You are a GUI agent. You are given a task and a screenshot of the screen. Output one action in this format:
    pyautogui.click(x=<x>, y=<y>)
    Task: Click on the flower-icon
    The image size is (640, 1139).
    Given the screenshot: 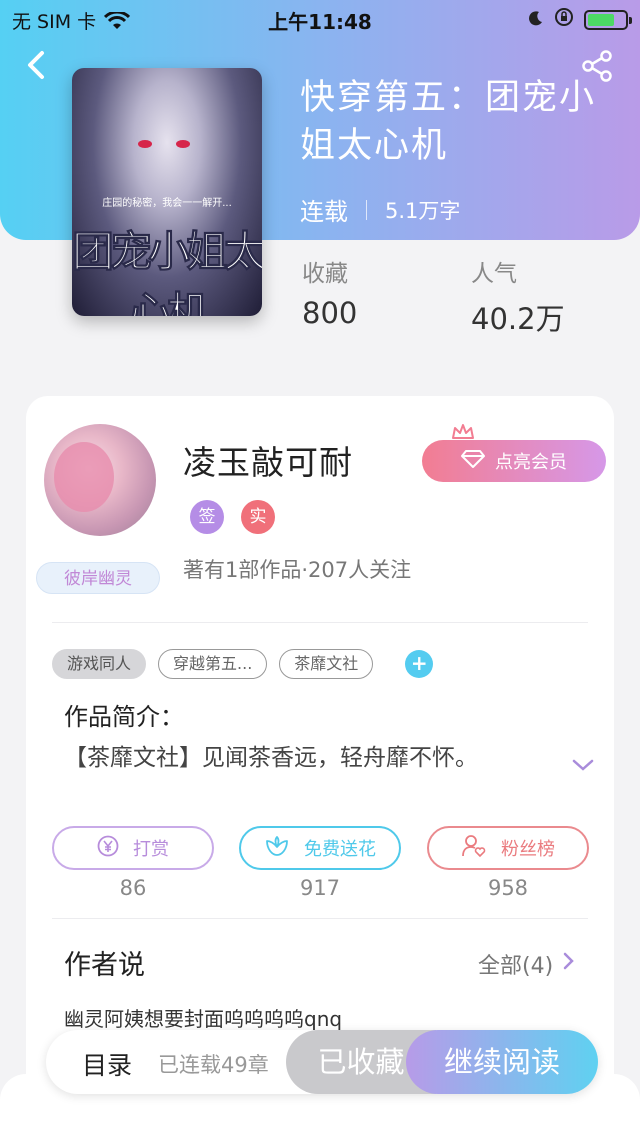 What is the action you would take?
    pyautogui.click(x=277, y=848)
    